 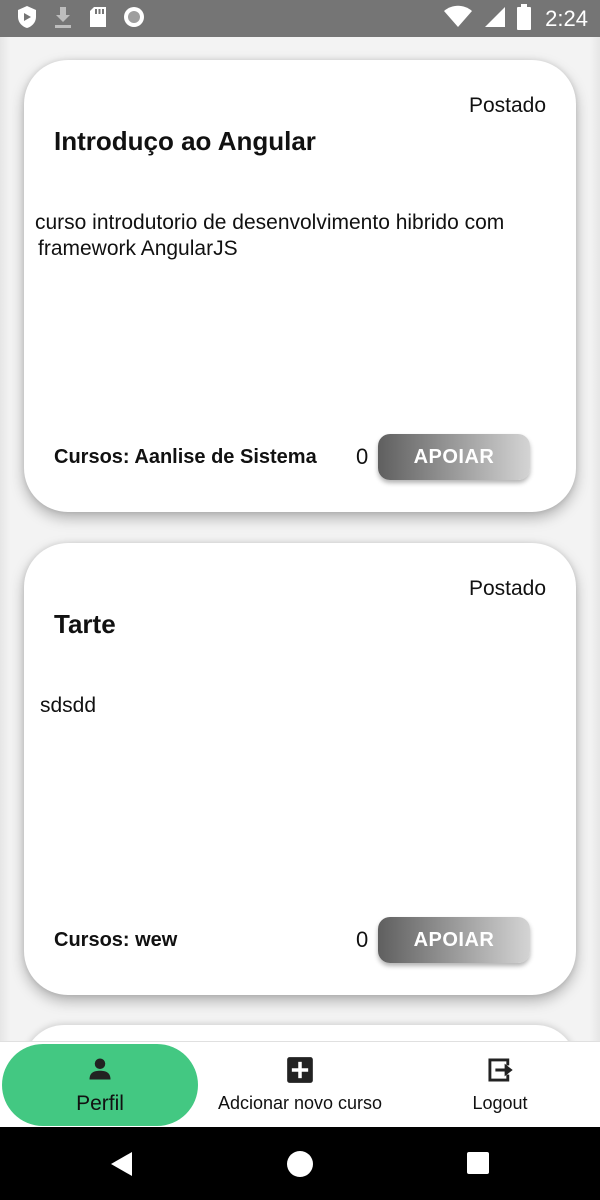 What do you see at coordinates (98, 19) in the screenshot?
I see `sd-card-icon` at bounding box center [98, 19].